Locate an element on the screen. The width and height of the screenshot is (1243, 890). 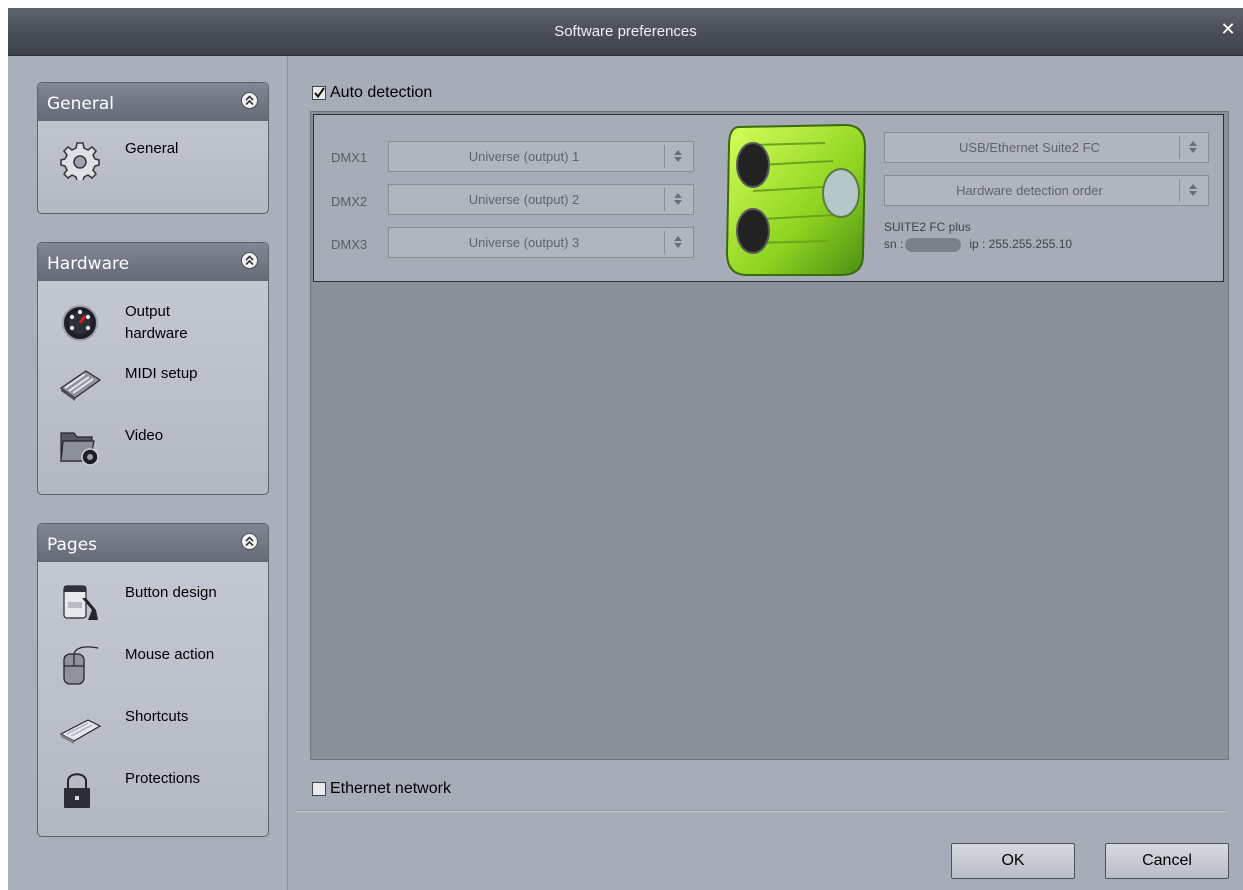
auto-detection-checkbox: Auto detection is located at coordinates (372, 93).